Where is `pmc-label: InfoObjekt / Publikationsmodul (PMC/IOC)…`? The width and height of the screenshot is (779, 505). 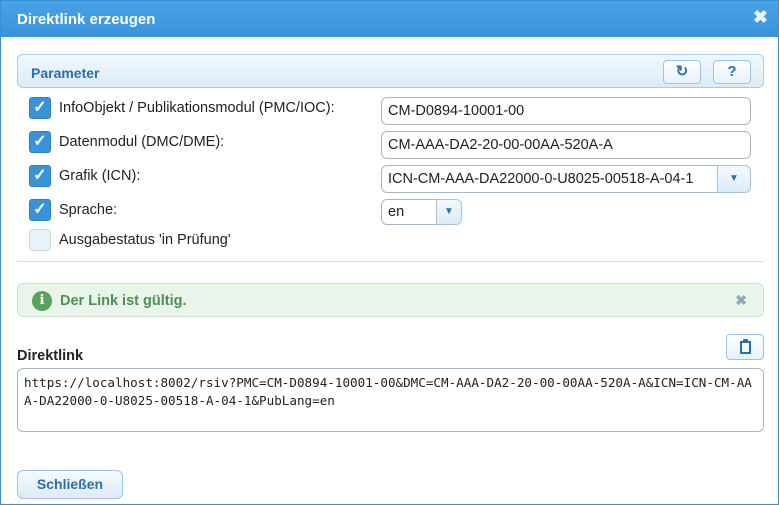
pmc-label: InfoObjekt / Publikationsmodul (PMC/IOC)… is located at coordinates (197, 108).